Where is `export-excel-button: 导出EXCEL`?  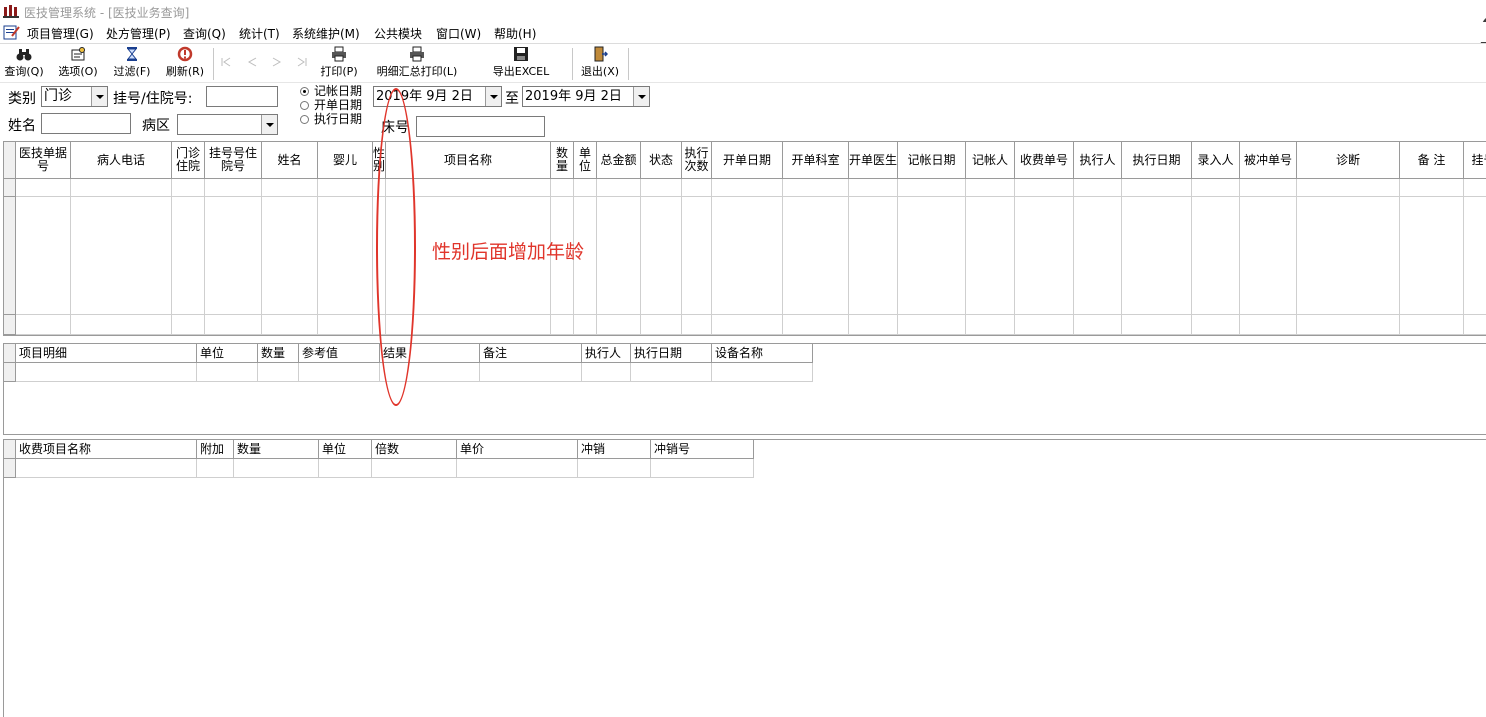 export-excel-button: 导出EXCEL is located at coordinates (521, 62).